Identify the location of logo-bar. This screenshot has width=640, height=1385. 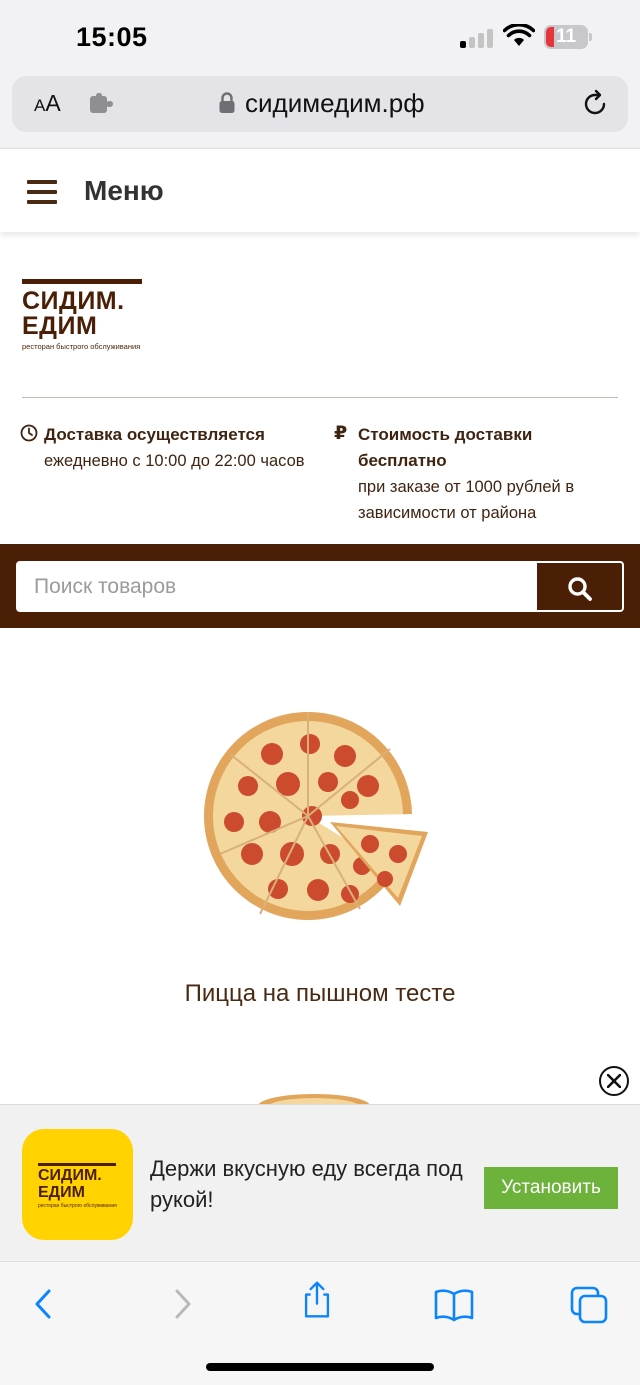
(82, 281).